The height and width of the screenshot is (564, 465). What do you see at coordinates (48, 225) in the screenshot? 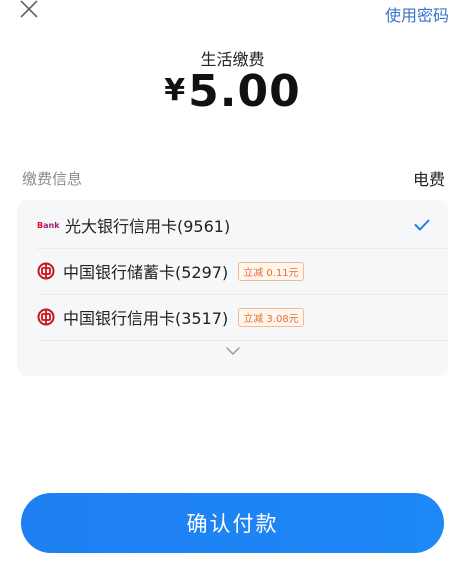
I see `ceb-bank-logo: Bank` at bounding box center [48, 225].